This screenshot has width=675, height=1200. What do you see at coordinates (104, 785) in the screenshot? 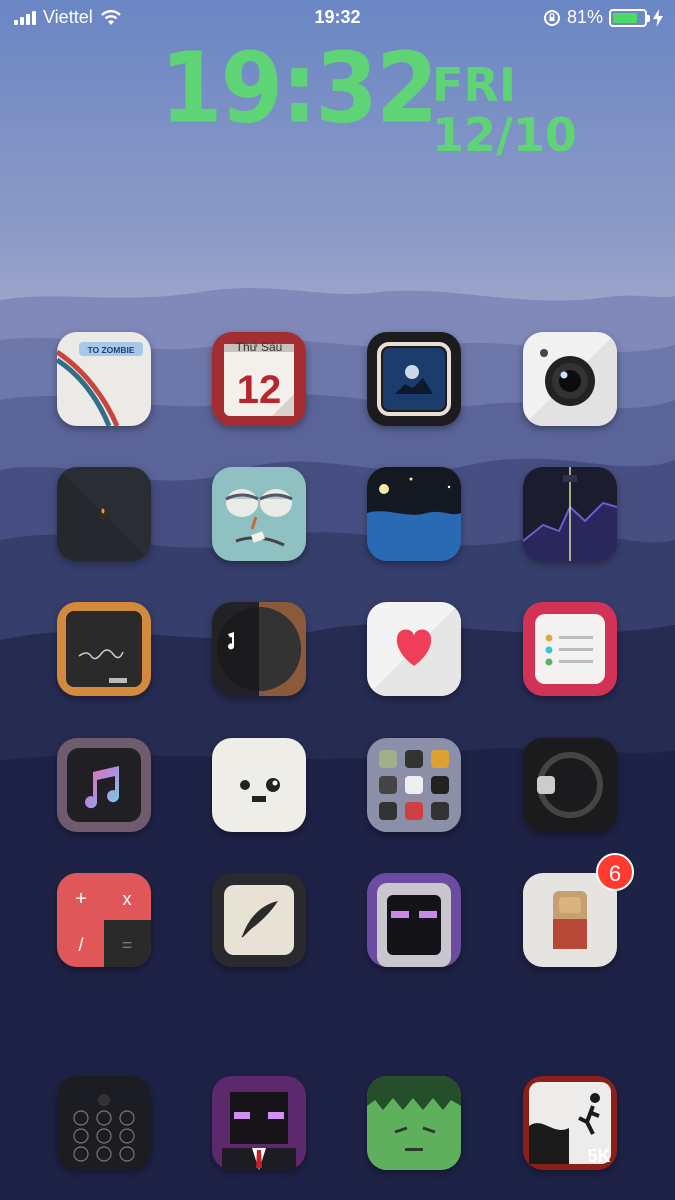
I see `music-app-icon` at bounding box center [104, 785].